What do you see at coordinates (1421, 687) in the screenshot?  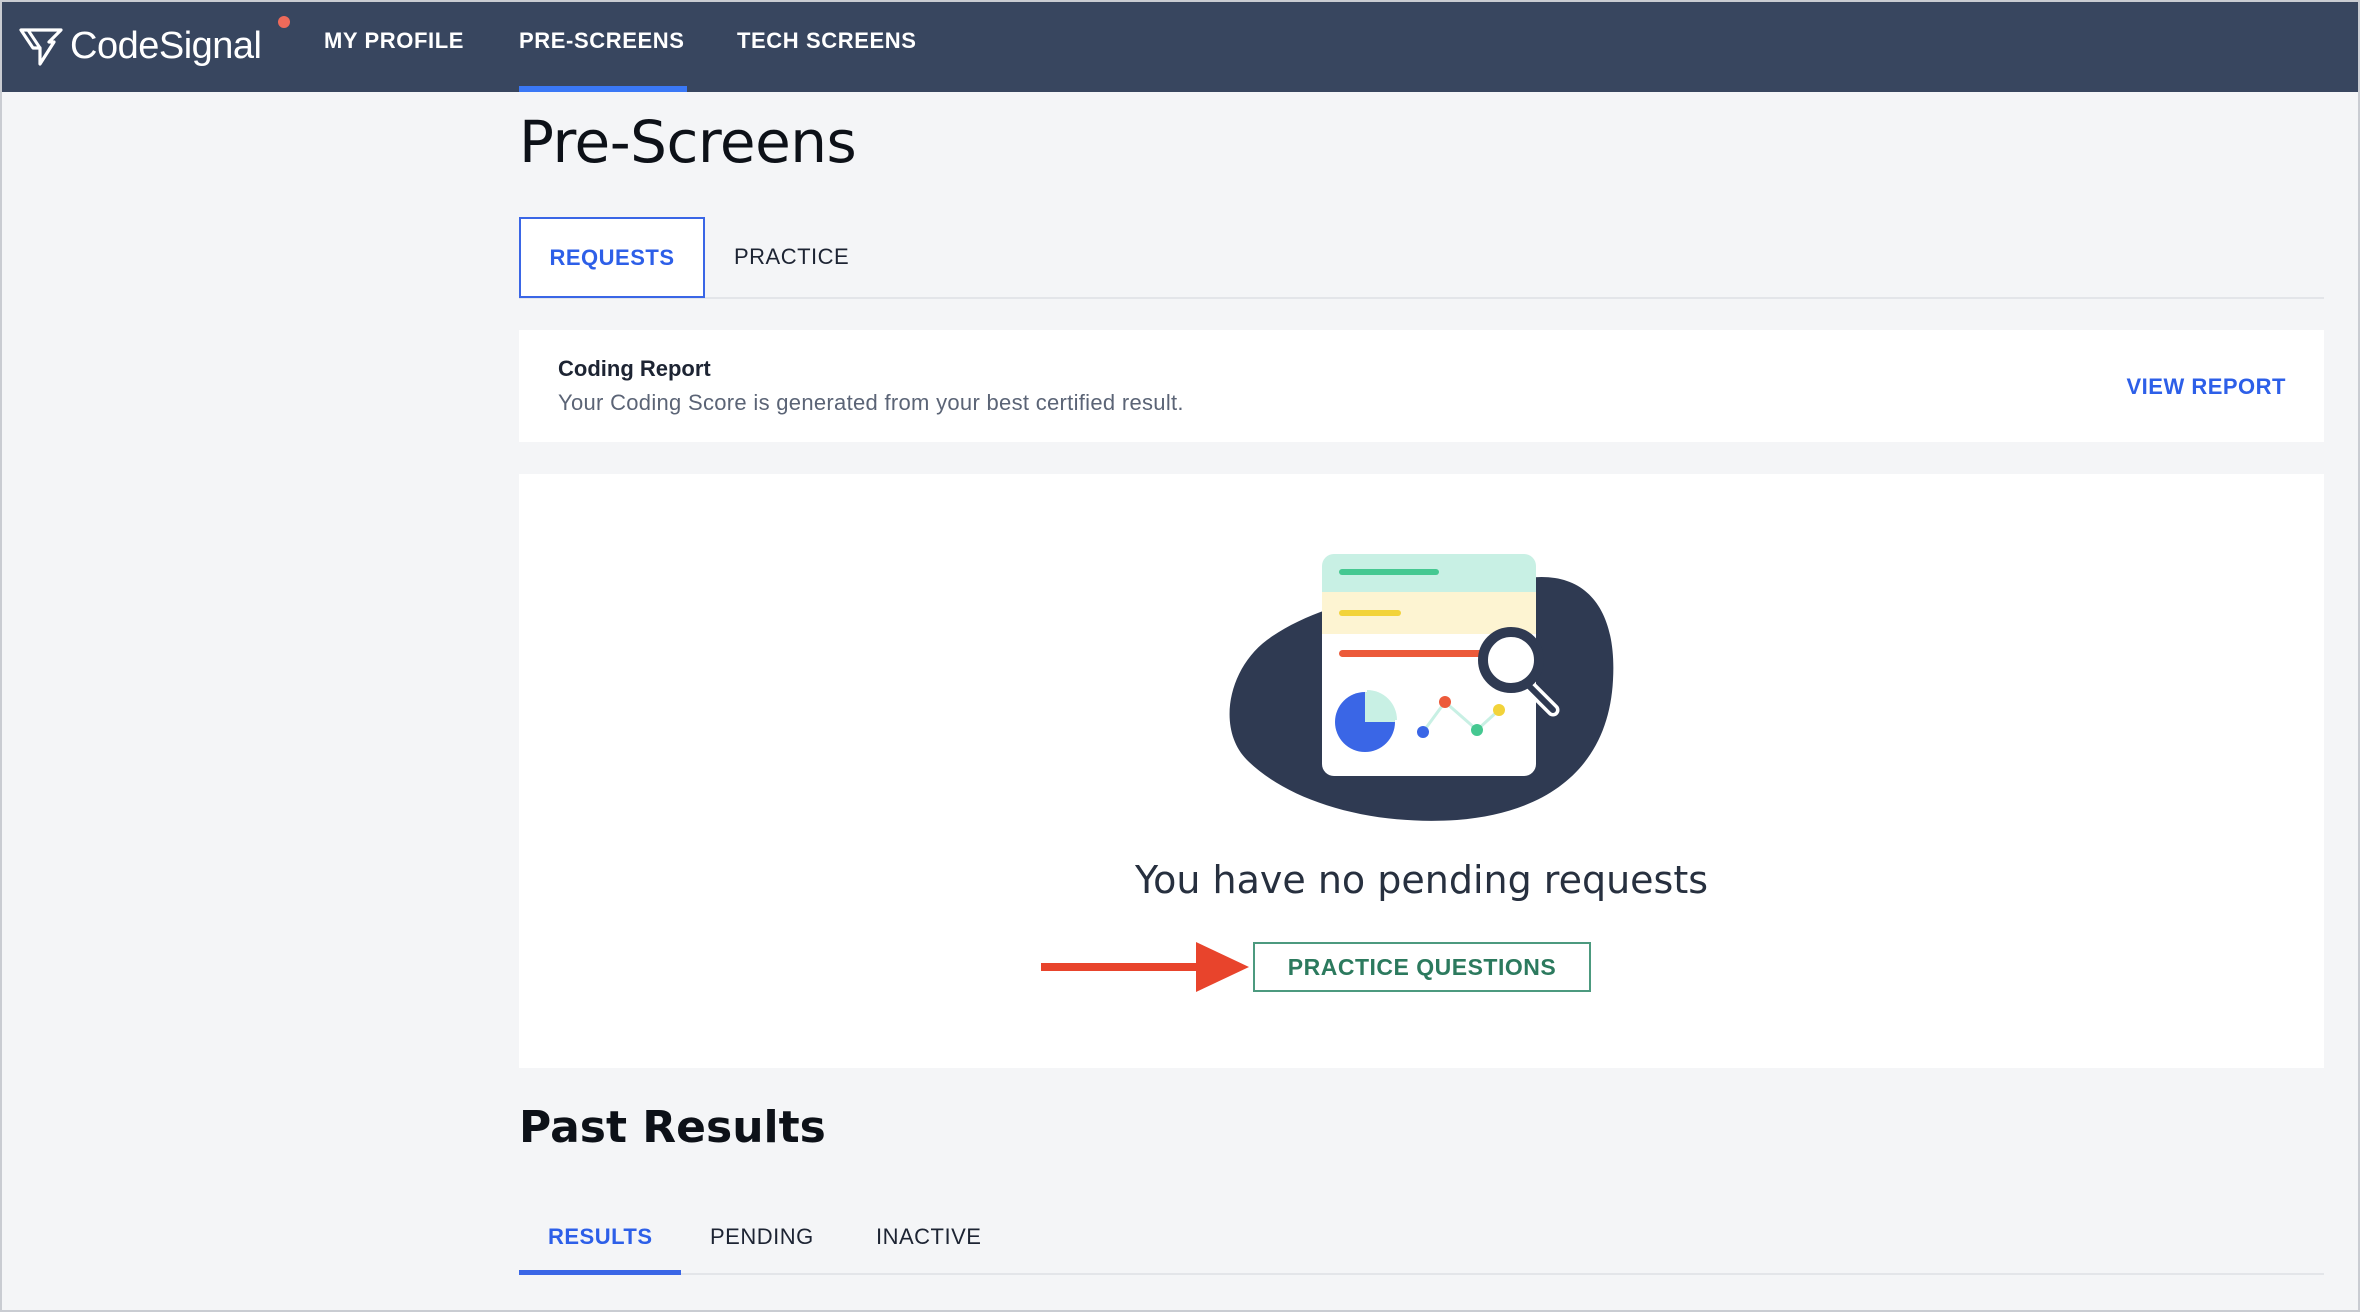 I see `empty-report-illustration` at bounding box center [1421, 687].